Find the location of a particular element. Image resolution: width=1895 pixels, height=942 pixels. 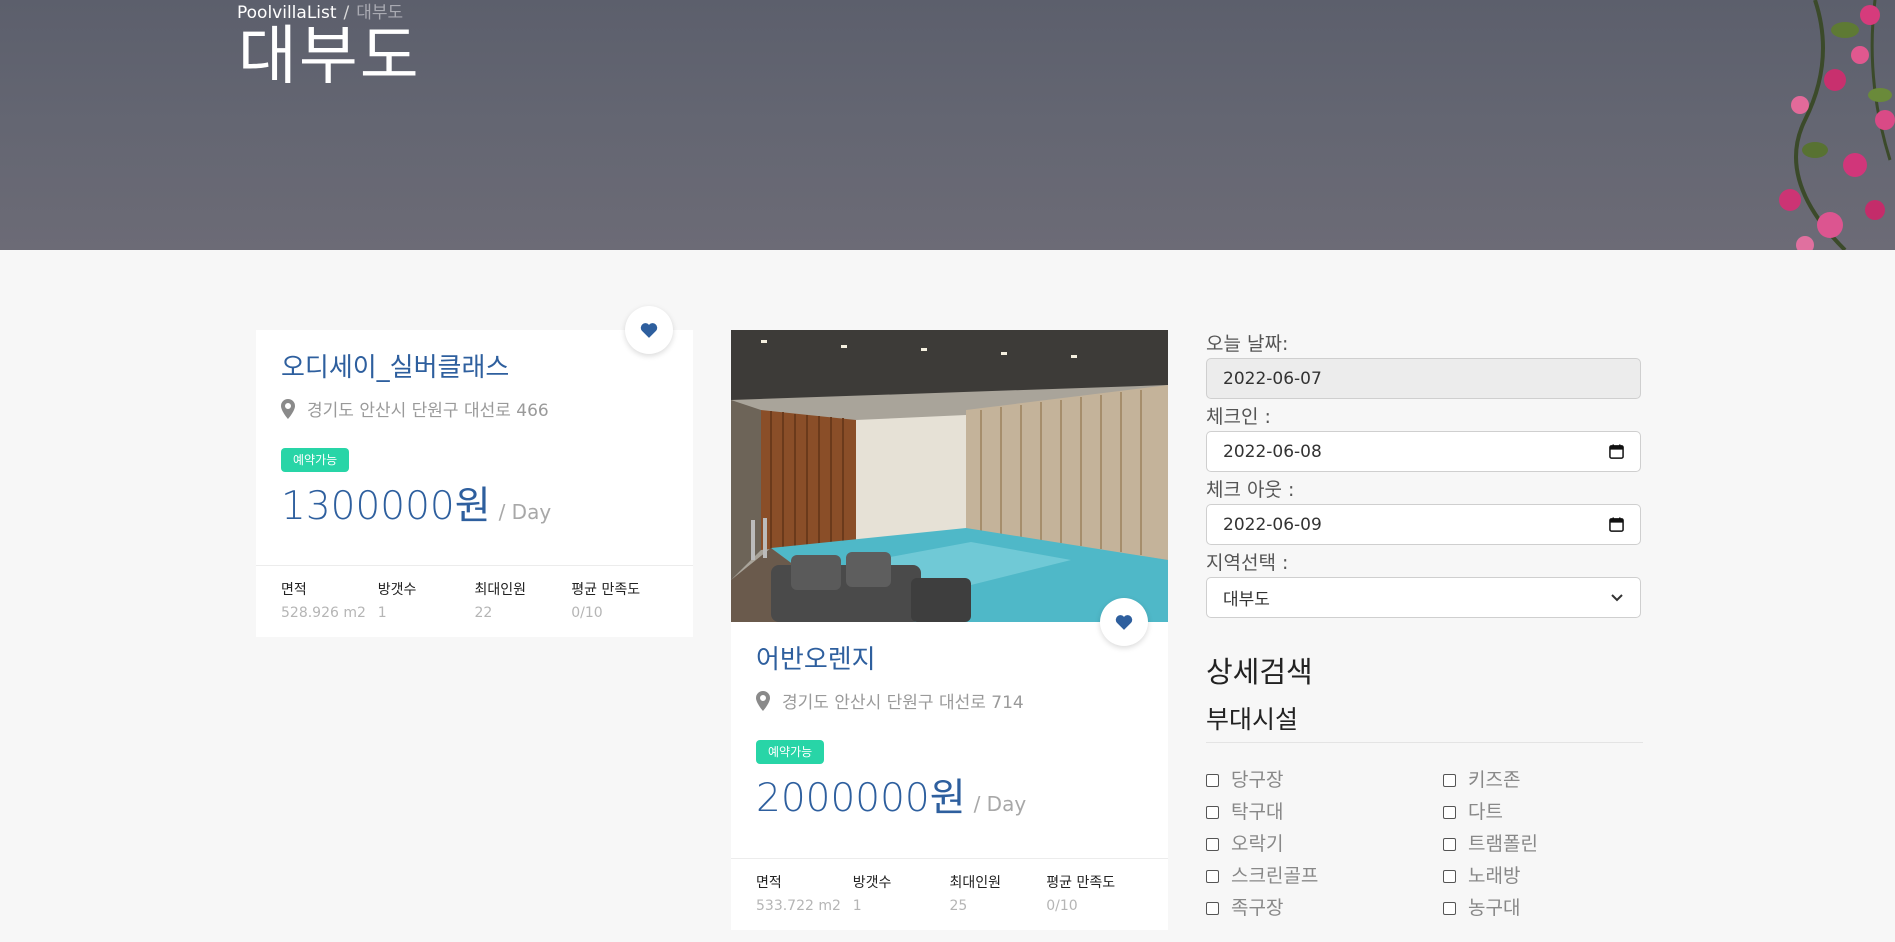

listing-stats: 면적 533.722 m2 방갯수 1 최대인원 25 평균 만족도 0/10 is located at coordinates (949, 887).